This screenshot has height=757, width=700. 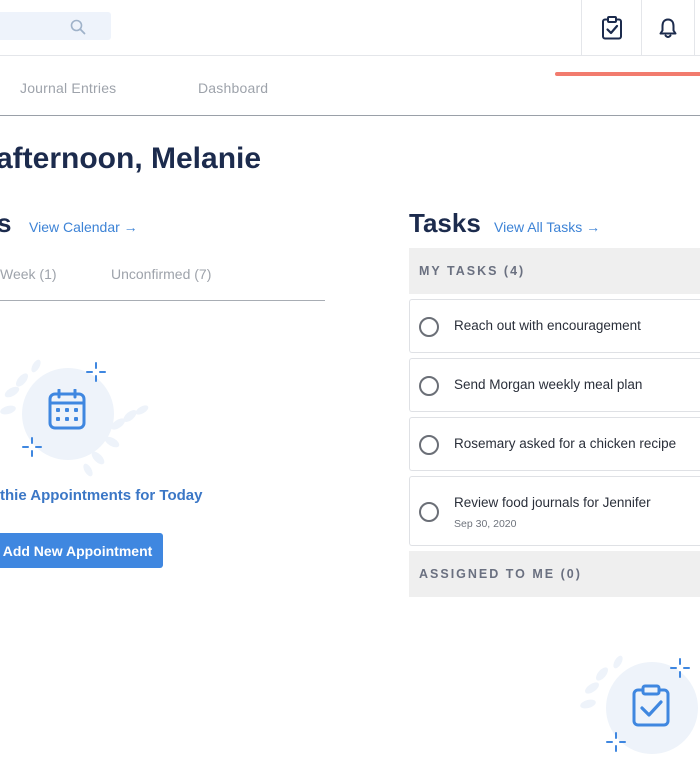 What do you see at coordinates (161, 274) in the screenshot?
I see `tab-unconfirmed: Unconfirmed (7)` at bounding box center [161, 274].